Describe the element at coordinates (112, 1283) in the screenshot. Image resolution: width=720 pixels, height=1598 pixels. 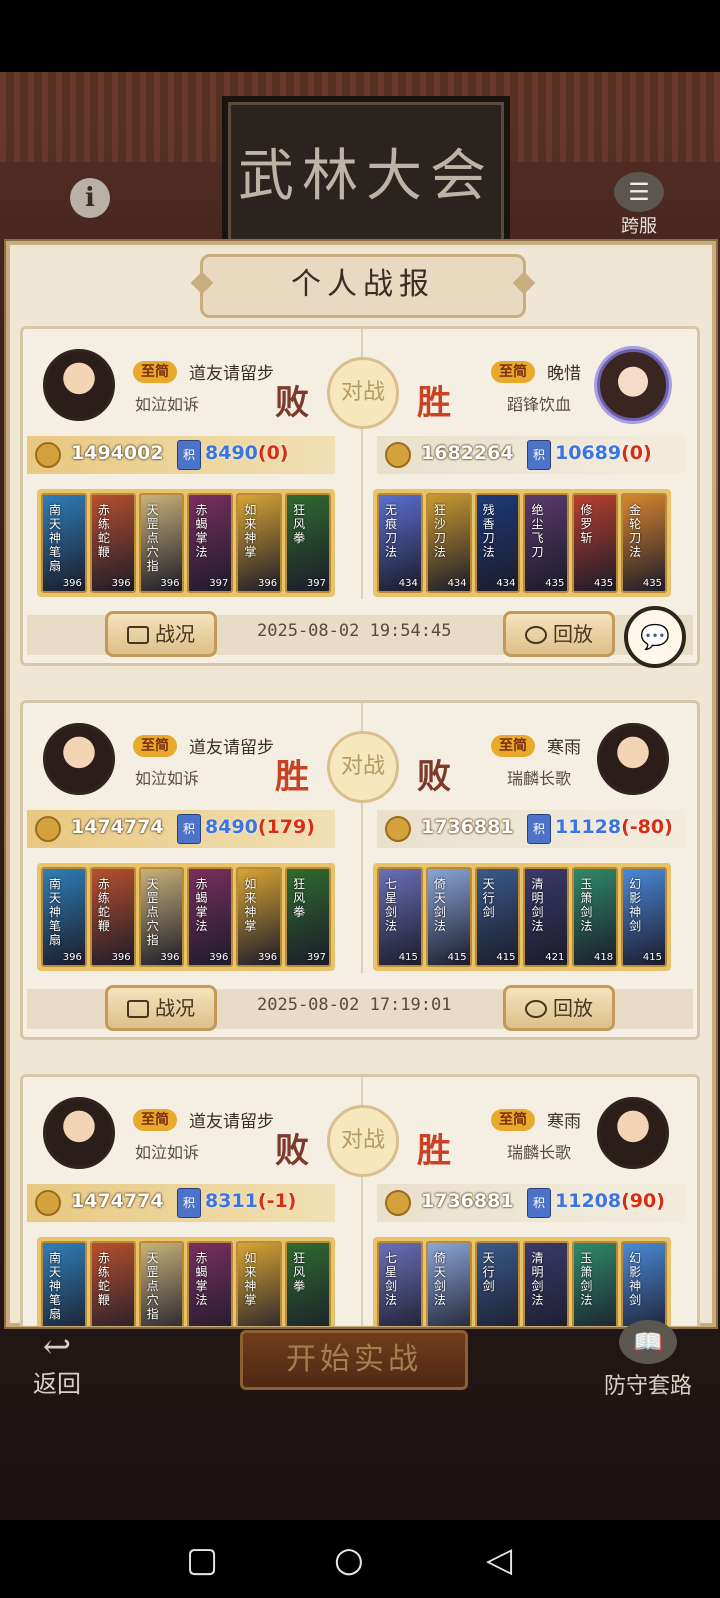
I see `skill-card: 赤练蛇鞭` at that location.